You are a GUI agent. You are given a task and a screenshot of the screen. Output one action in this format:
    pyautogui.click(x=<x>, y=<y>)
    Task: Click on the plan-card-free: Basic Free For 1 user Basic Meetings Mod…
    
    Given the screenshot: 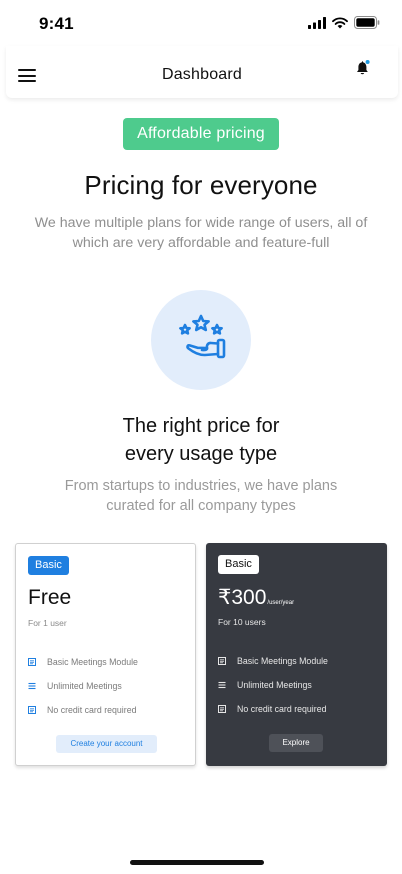 What is the action you would take?
    pyautogui.click(x=105, y=654)
    